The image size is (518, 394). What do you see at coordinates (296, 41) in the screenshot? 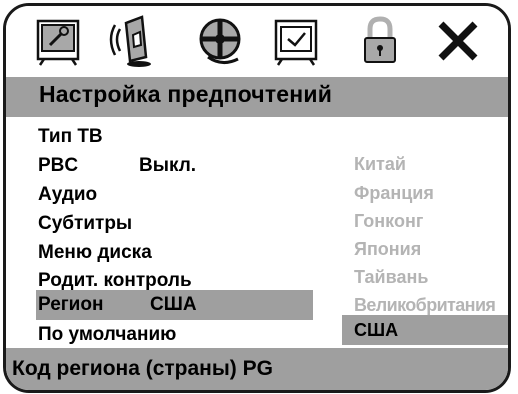
I see `preference-setup-icon` at bounding box center [296, 41].